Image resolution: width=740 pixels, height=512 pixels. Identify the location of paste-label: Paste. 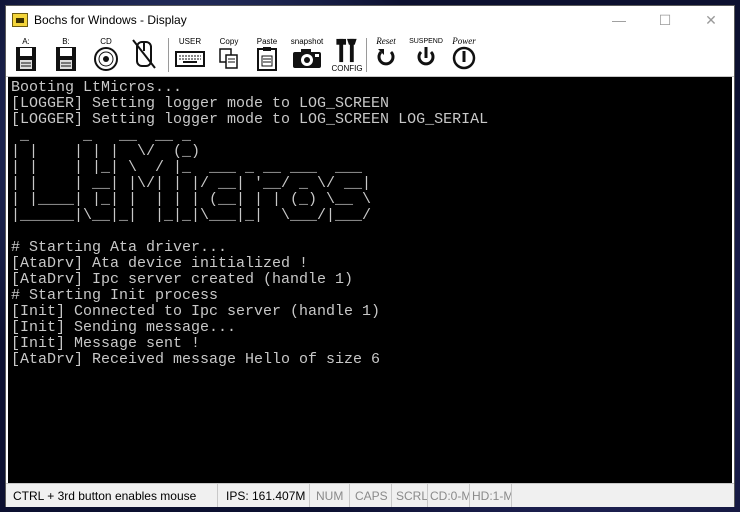
(267, 41).